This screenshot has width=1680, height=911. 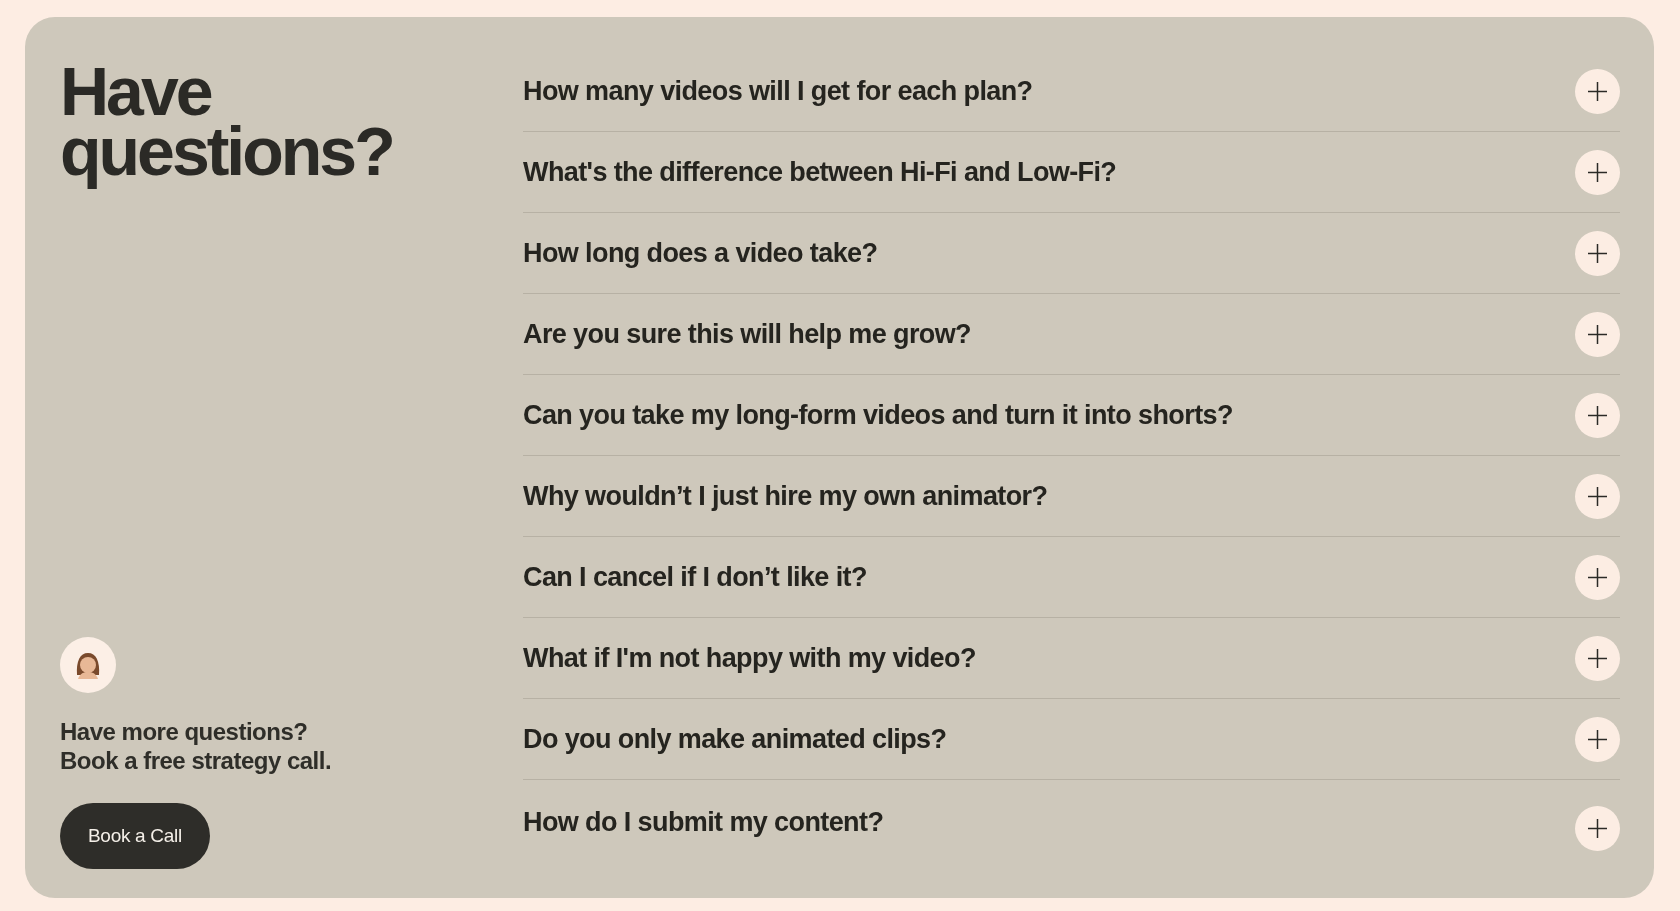 I want to click on section-heading: Have questions?, so click(x=227, y=121).